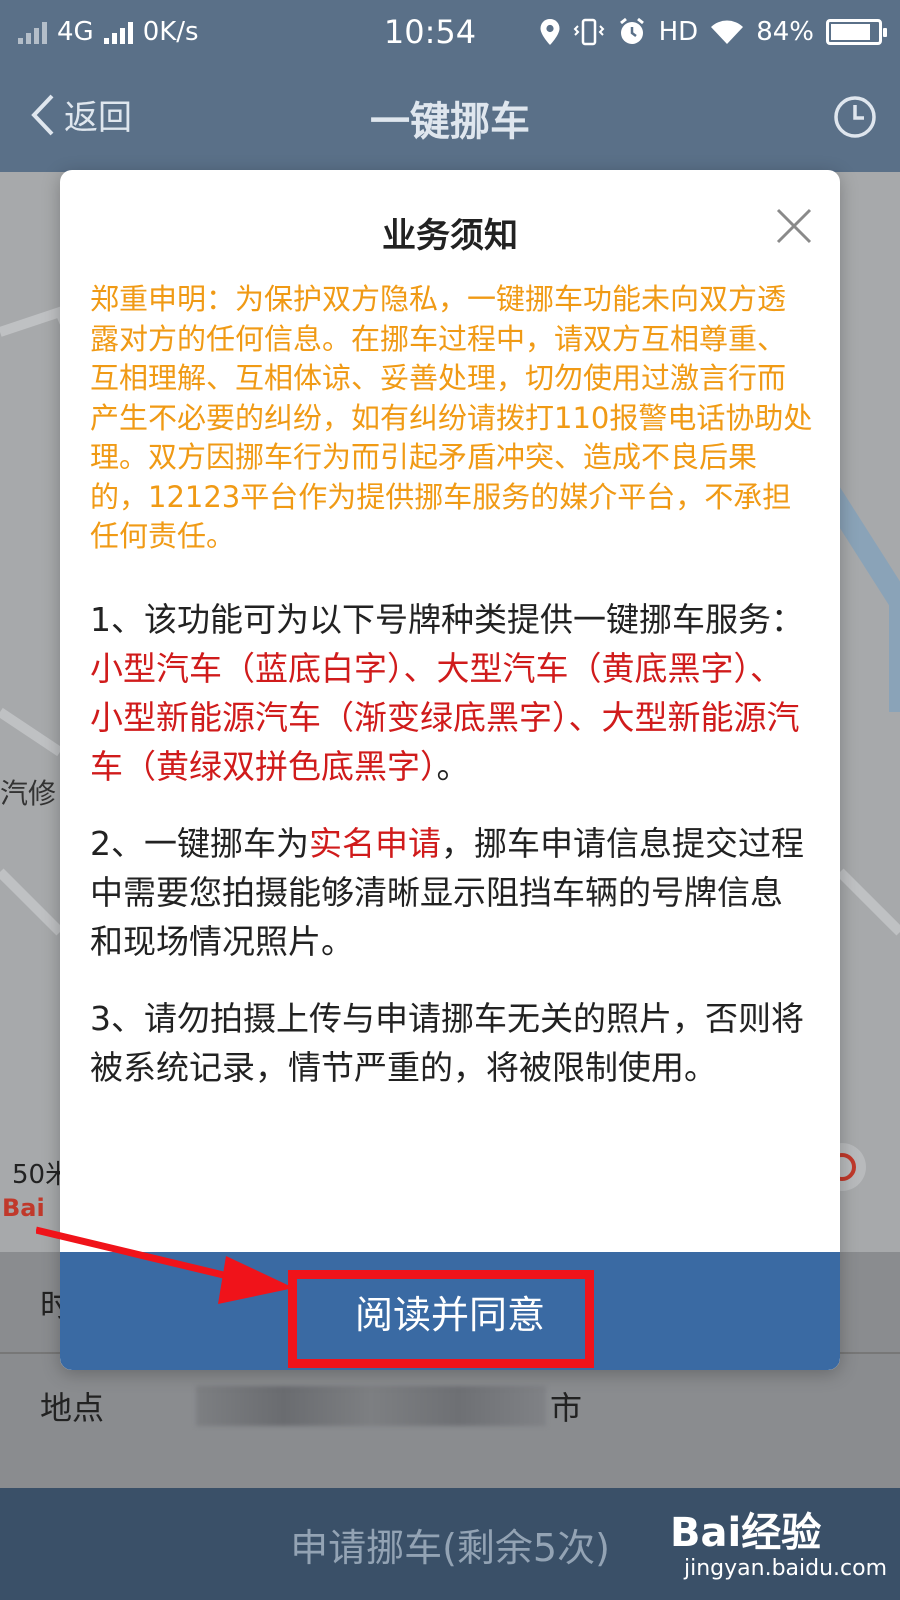 This screenshot has width=900, height=1600. I want to click on watermark-site: jingyan.baidu.com, so click(786, 1568).